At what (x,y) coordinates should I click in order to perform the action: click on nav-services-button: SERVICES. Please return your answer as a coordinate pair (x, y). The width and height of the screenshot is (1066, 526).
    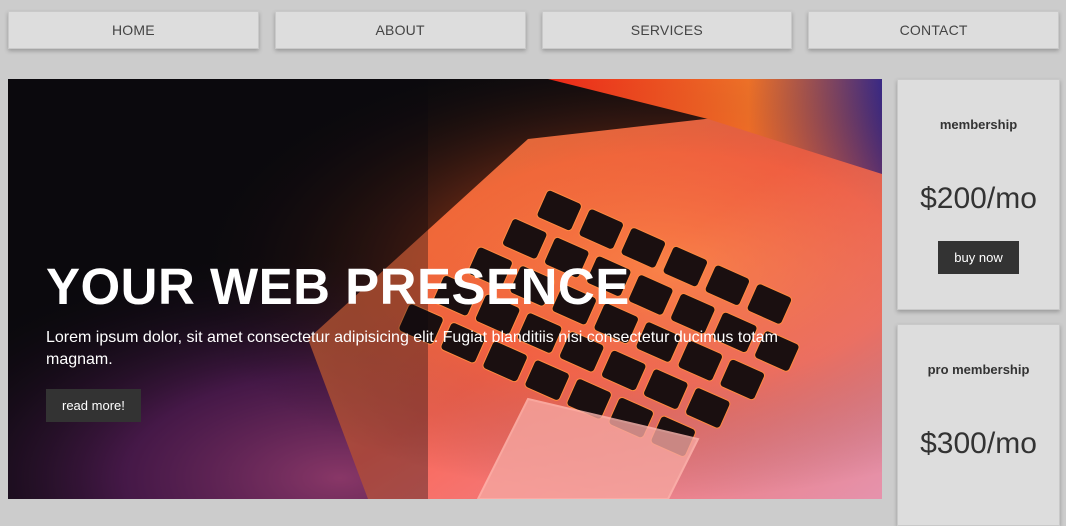
    Looking at the image, I should click on (667, 30).